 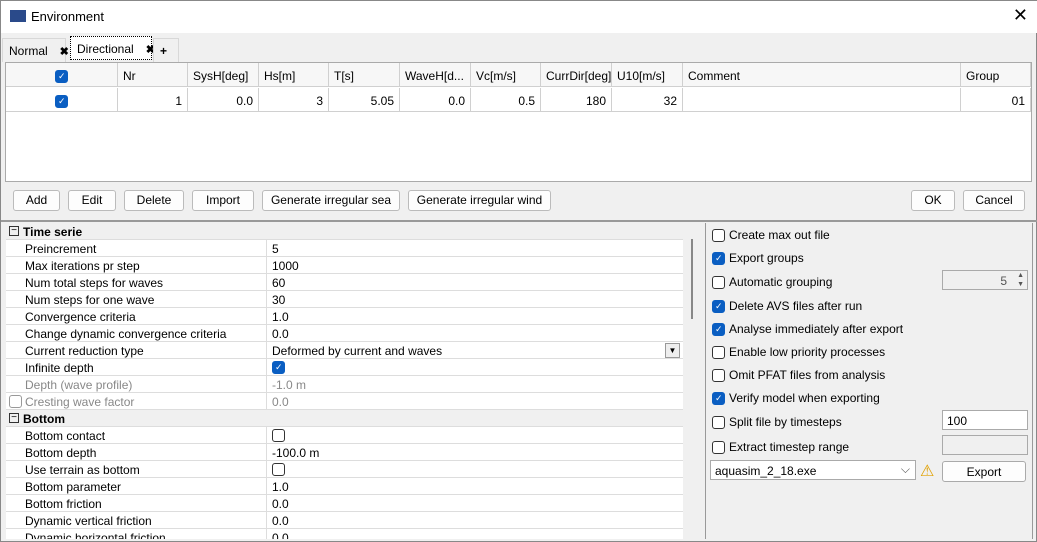 I want to click on property-value: 1000, so click(x=285, y=266).